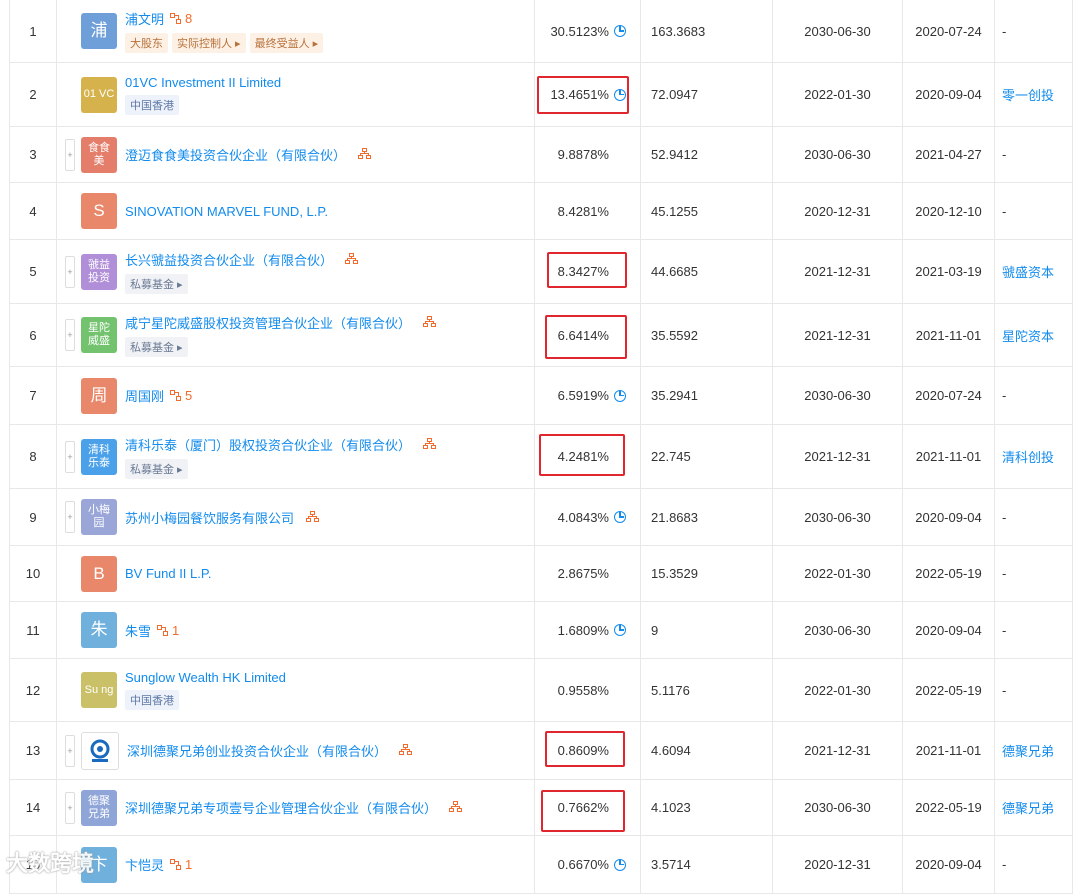 Image resolution: width=1080 pixels, height=894 pixels. I want to click on shareholding-ratio: 0.7662%, so click(588, 807).